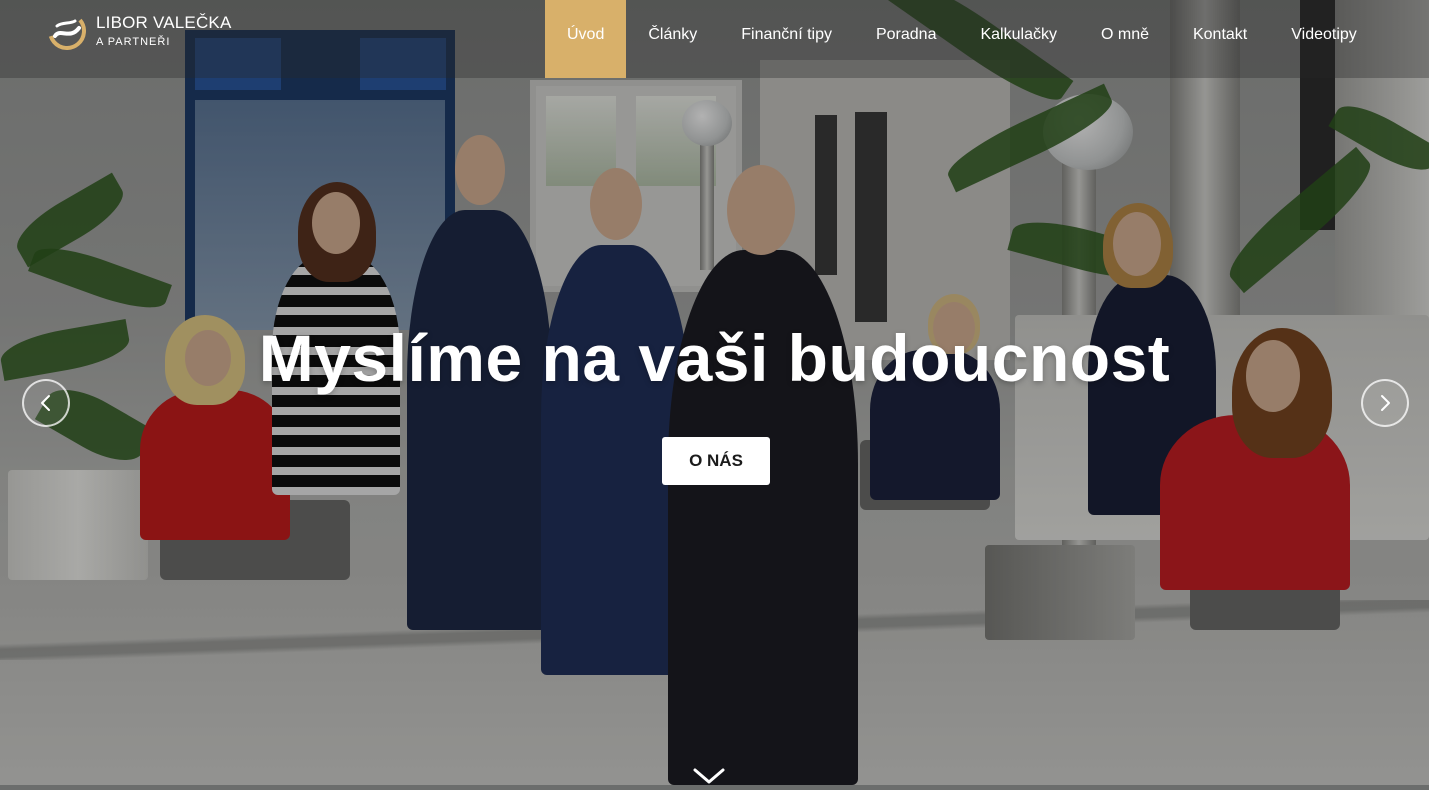  What do you see at coordinates (906, 39) in the screenshot?
I see `nav-item-poradna: Poradna` at bounding box center [906, 39].